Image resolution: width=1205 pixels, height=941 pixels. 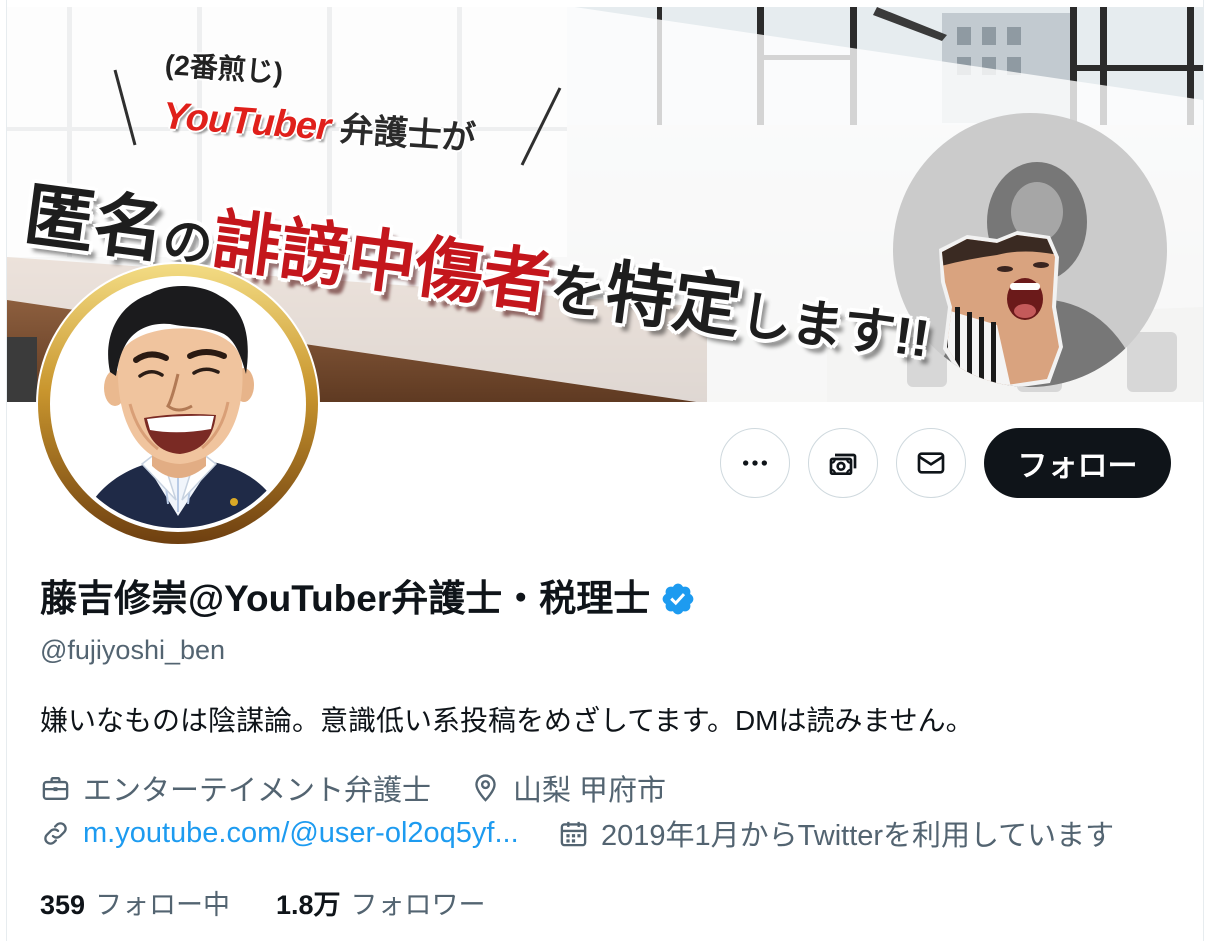 I want to click on message-button, so click(x=931, y=463).